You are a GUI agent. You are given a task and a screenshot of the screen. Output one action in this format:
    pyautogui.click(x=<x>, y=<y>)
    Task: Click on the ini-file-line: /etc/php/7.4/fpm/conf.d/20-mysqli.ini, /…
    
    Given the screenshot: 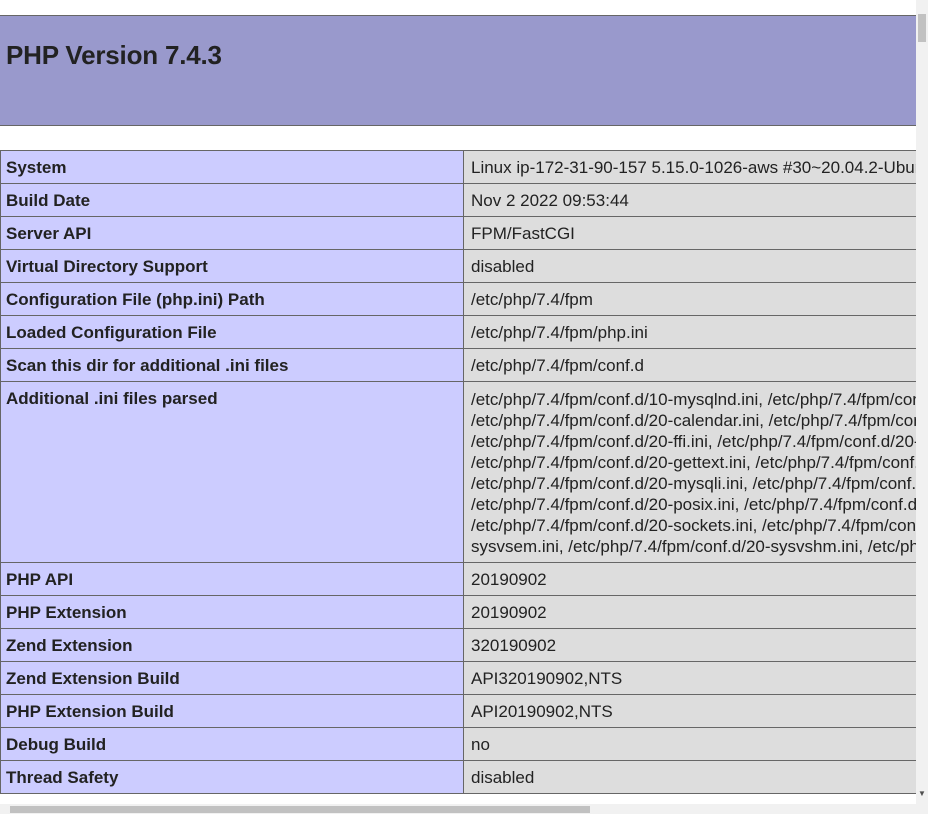 What is the action you would take?
    pyautogui.click(x=693, y=483)
    